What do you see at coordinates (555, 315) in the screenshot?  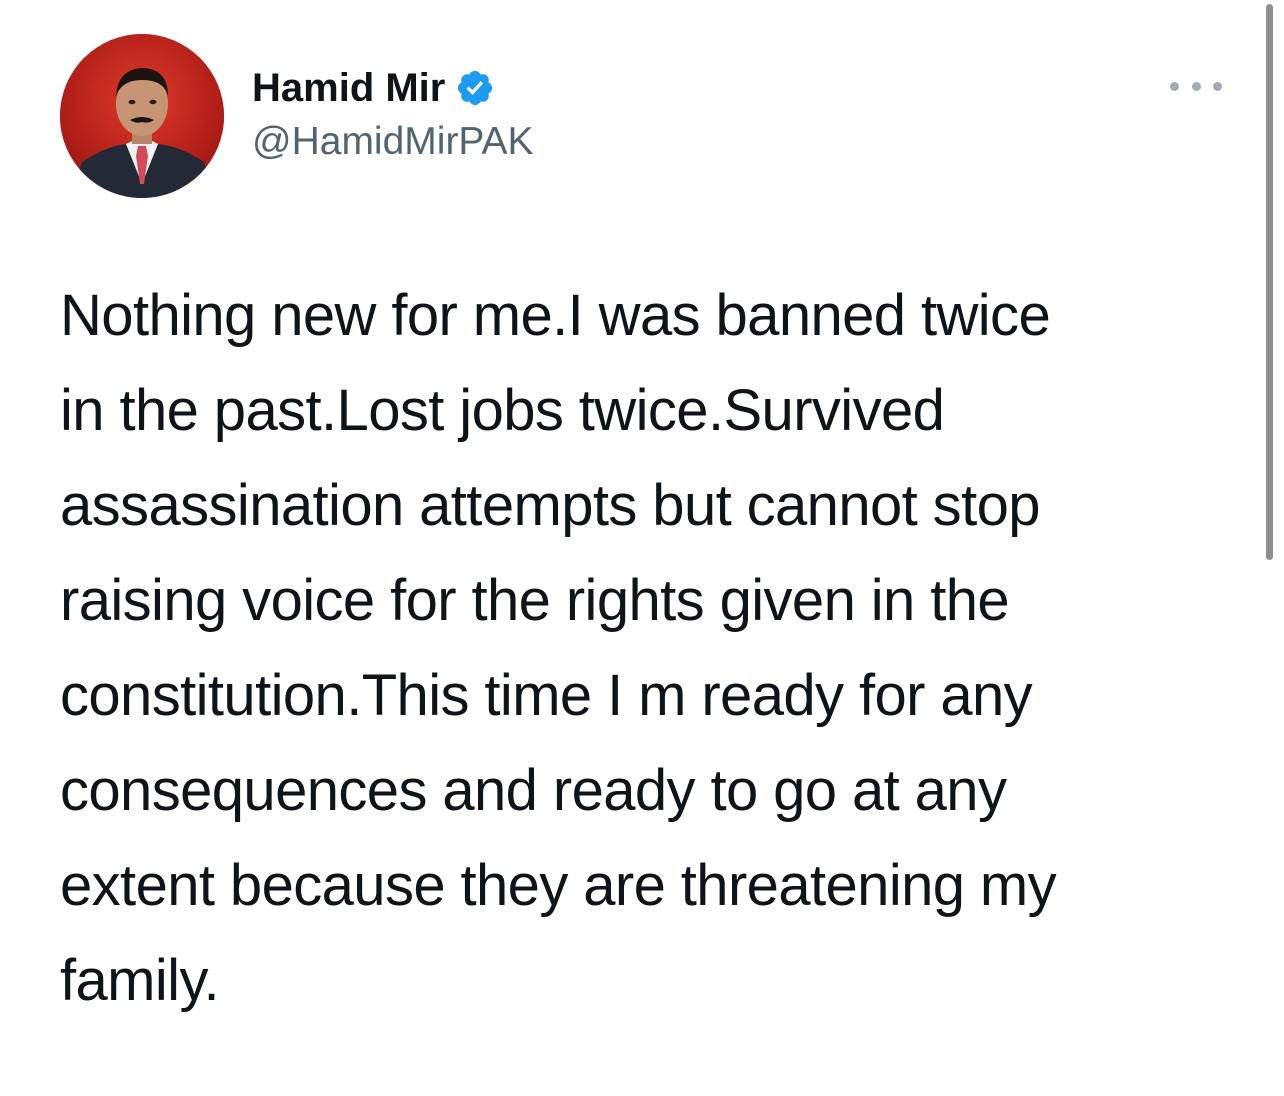 I see `tweet-text-line: Nothing new for me.I was banned twice` at bounding box center [555, 315].